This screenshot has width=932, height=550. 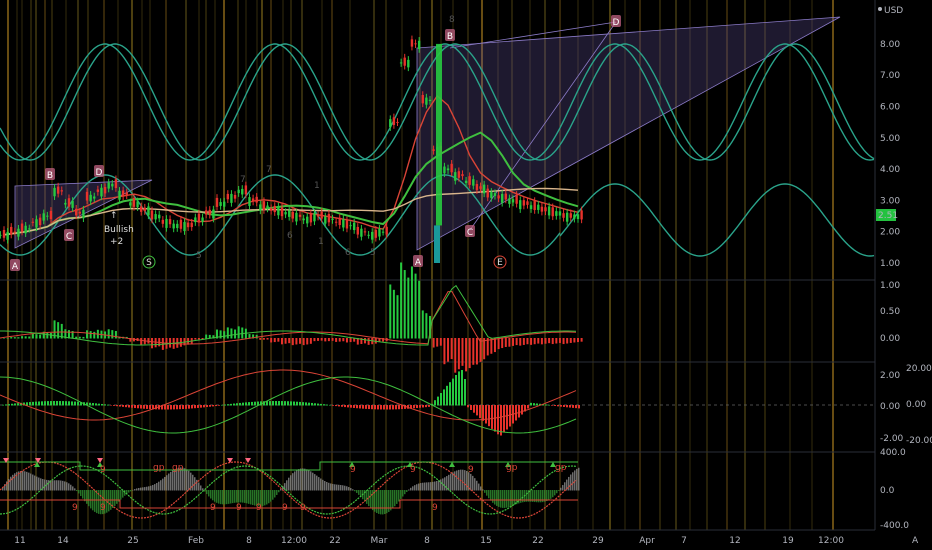 I want to click on osc3-step-green, so click(x=289, y=466).